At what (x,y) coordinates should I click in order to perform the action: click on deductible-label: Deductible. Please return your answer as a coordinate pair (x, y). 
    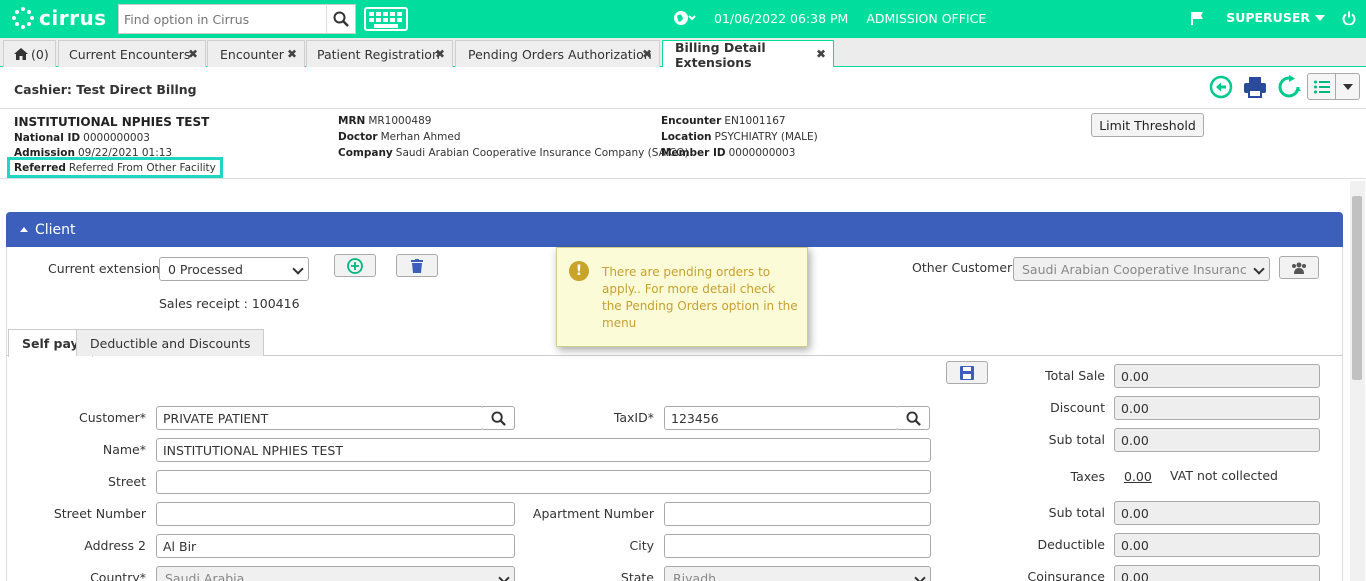
    Looking at the image, I should click on (1071, 544).